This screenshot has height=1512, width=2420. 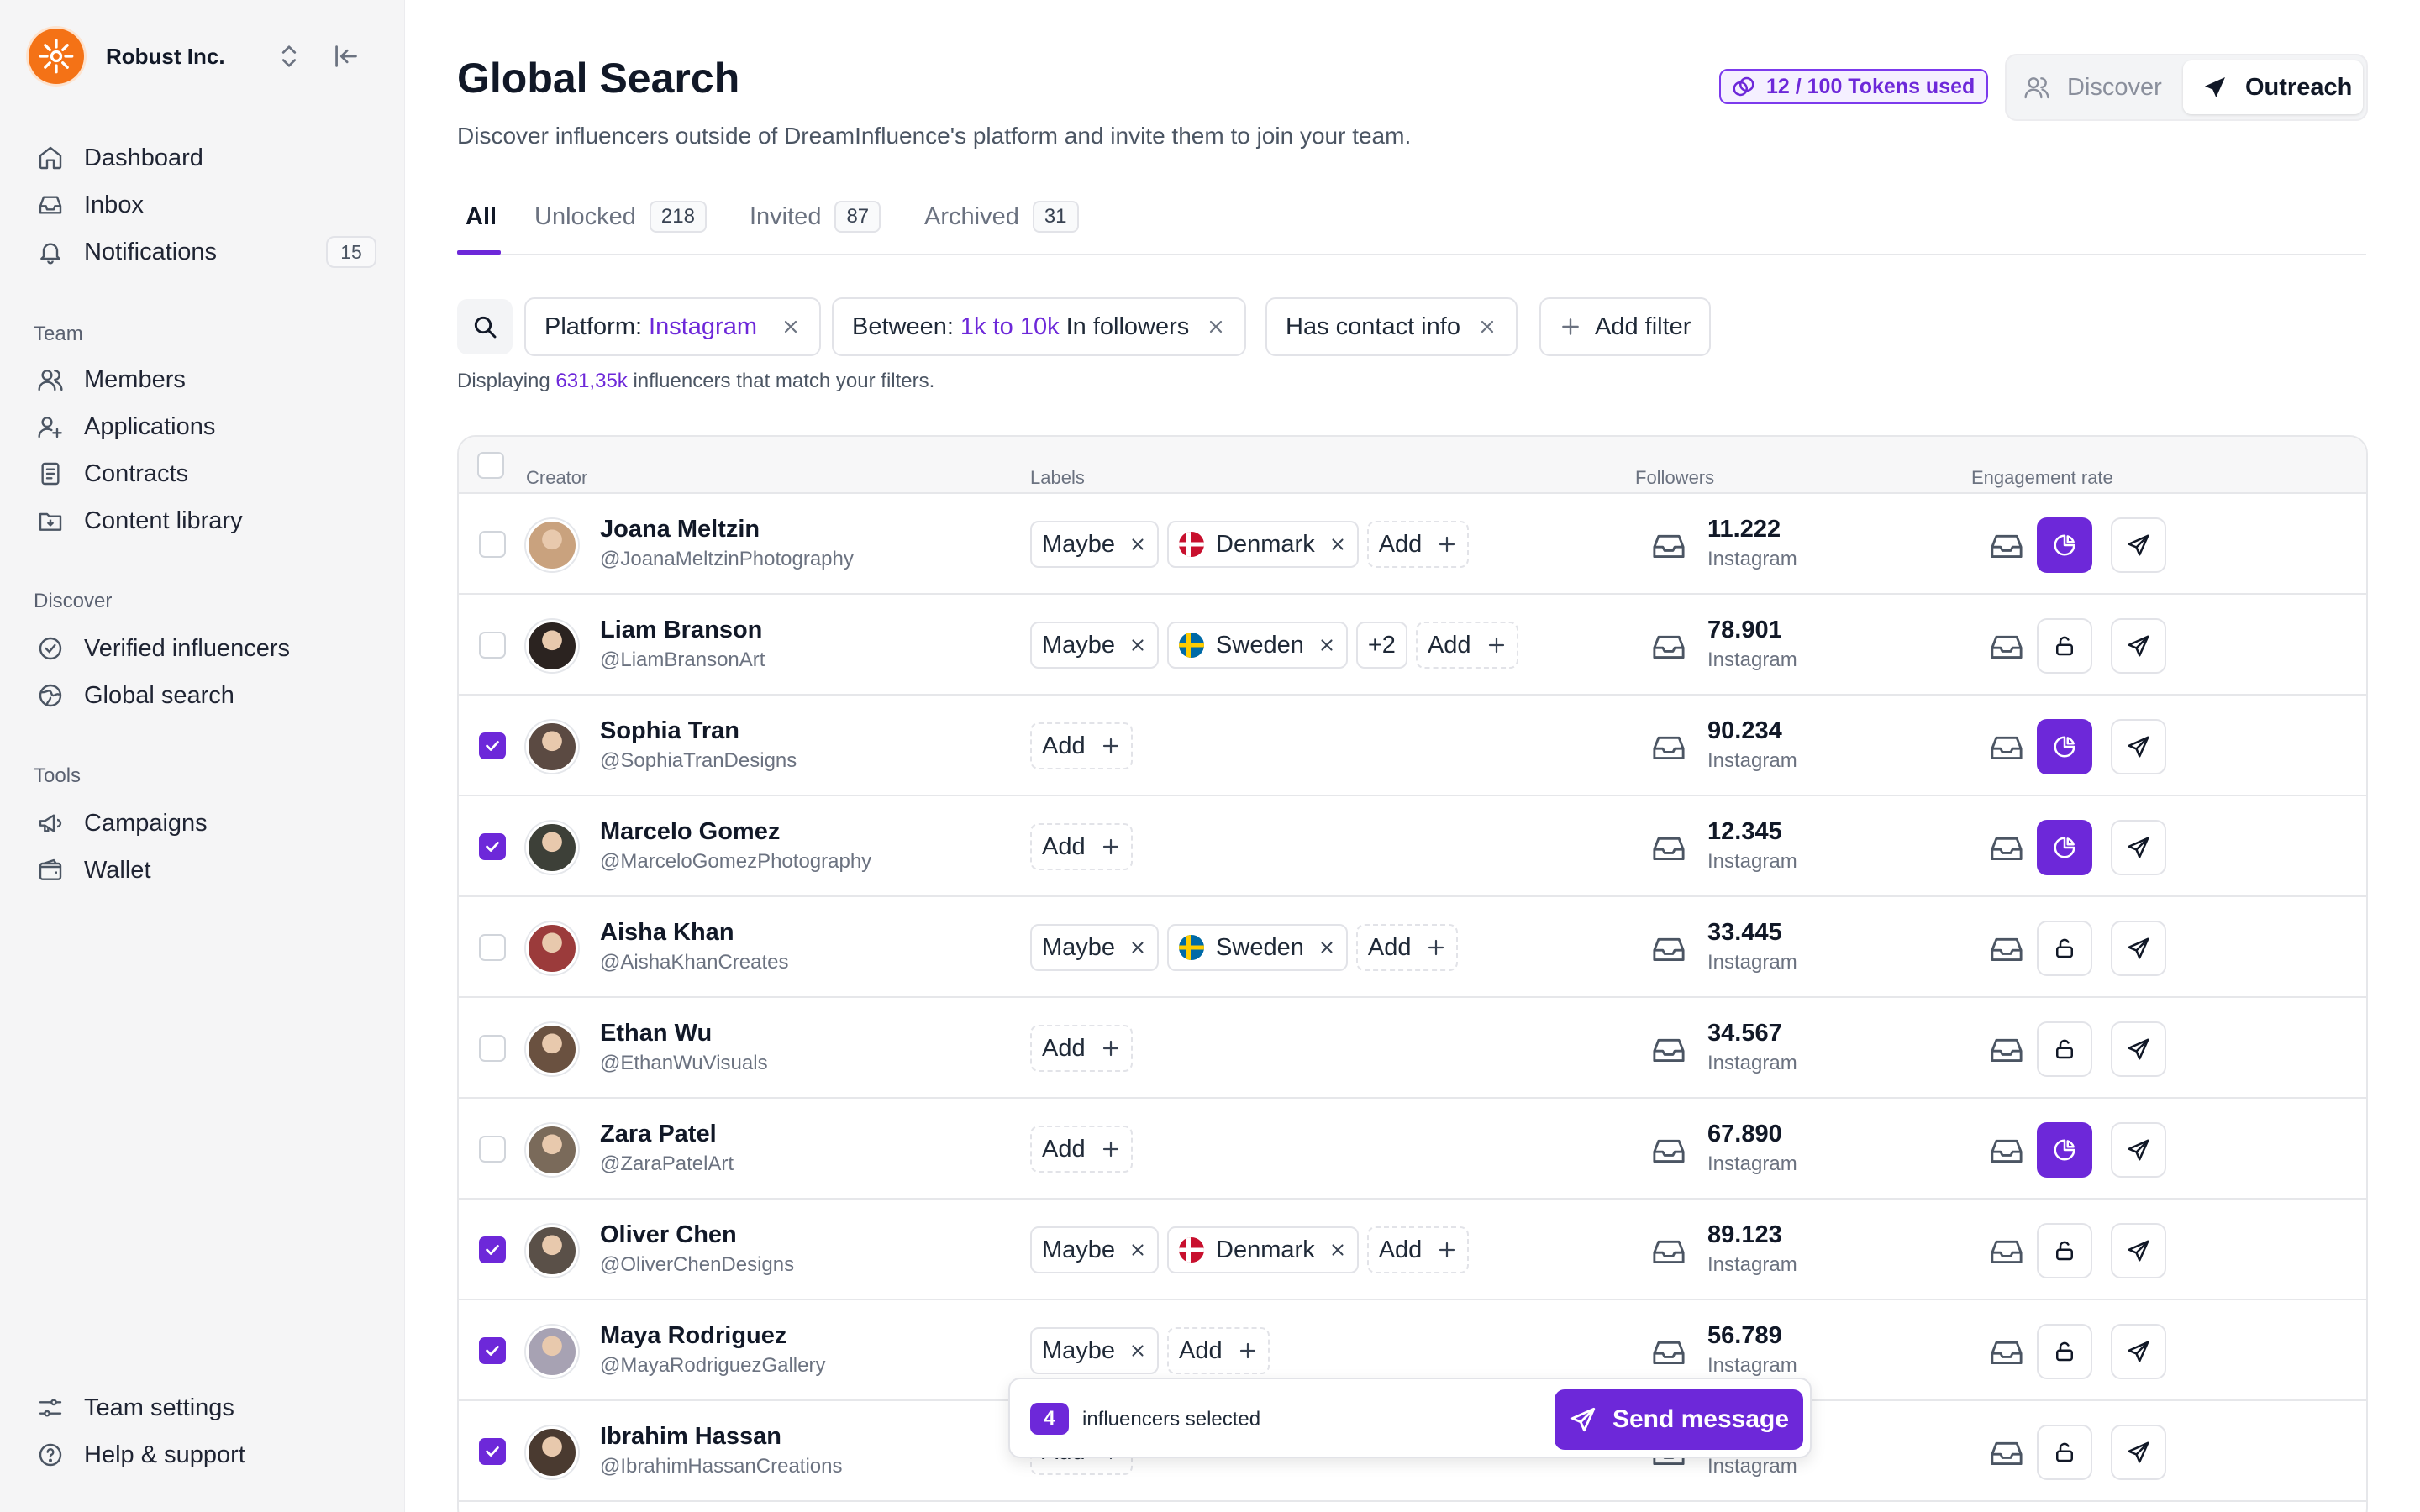 What do you see at coordinates (667, 933) in the screenshot?
I see `creator-name: Aisha Khan` at bounding box center [667, 933].